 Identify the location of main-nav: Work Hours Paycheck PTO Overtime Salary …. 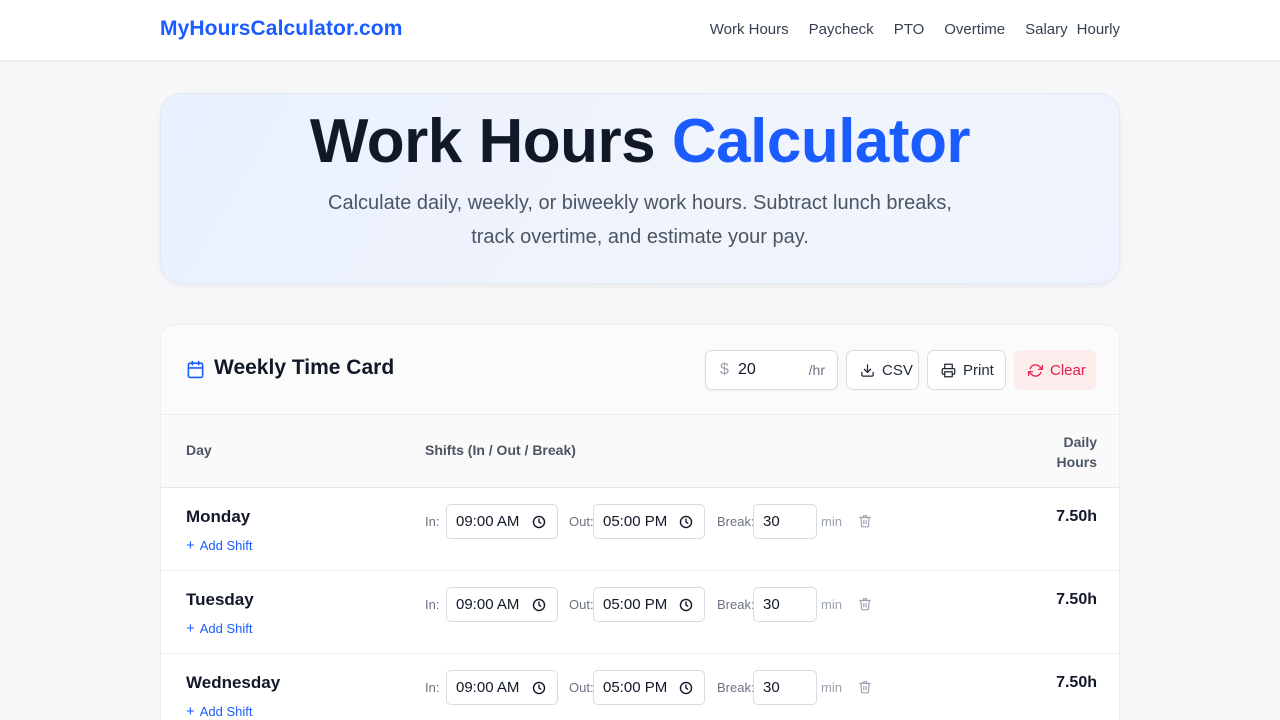
(915, 29).